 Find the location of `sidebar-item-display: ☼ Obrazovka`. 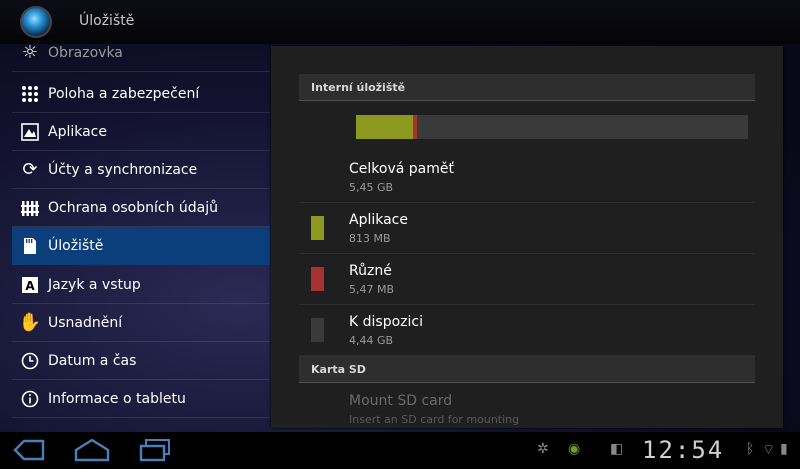

sidebar-item-display: ☼ Obrazovka is located at coordinates (141, 58).